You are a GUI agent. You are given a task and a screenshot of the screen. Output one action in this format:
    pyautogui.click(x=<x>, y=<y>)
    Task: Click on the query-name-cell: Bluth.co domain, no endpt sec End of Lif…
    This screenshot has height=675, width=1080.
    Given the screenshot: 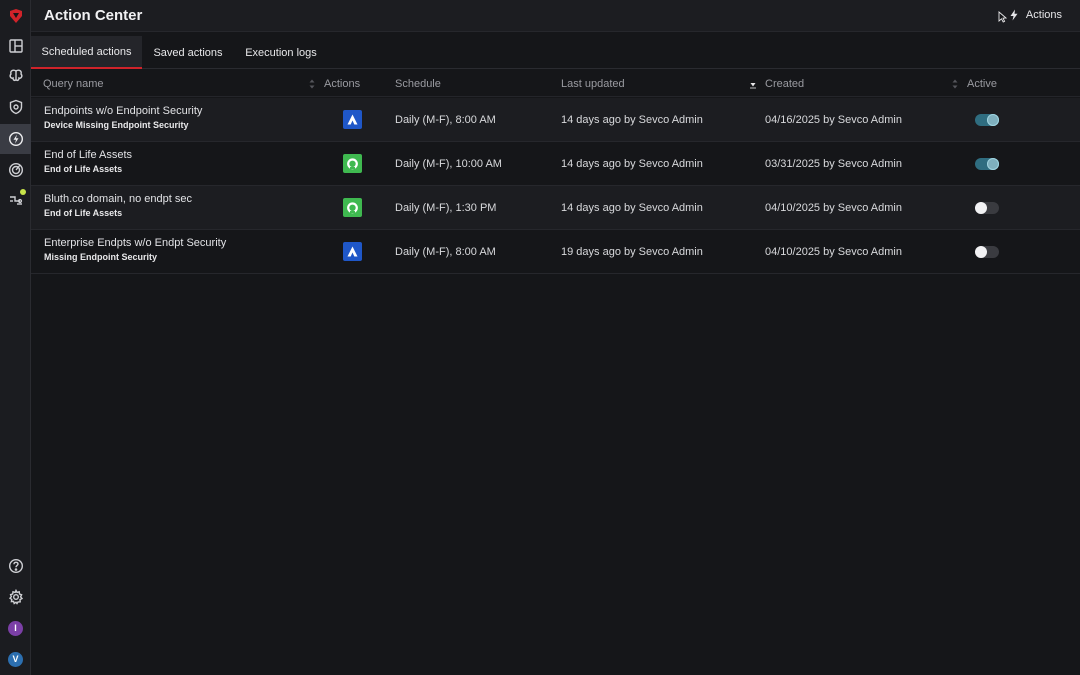 What is the action you would take?
    pyautogui.click(x=118, y=206)
    